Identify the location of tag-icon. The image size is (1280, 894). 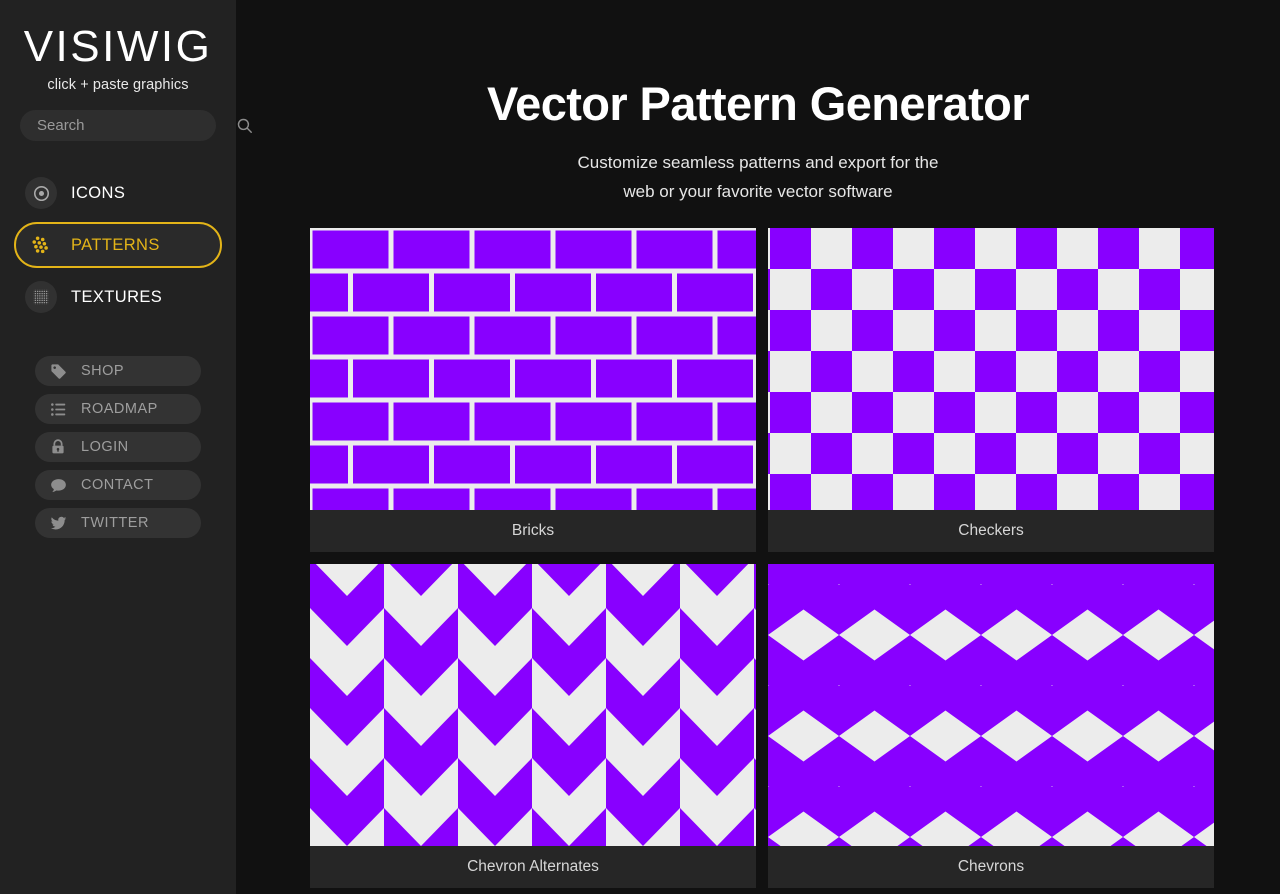
(58, 371).